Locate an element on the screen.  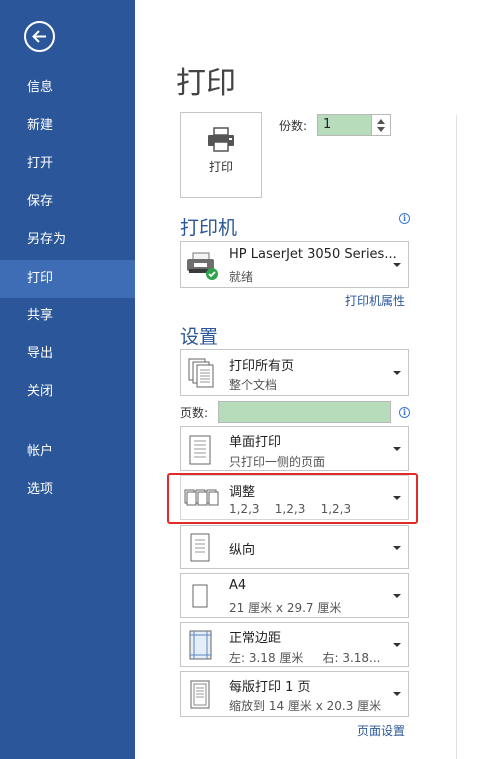
copies-input: 1 is located at coordinates (344, 125).